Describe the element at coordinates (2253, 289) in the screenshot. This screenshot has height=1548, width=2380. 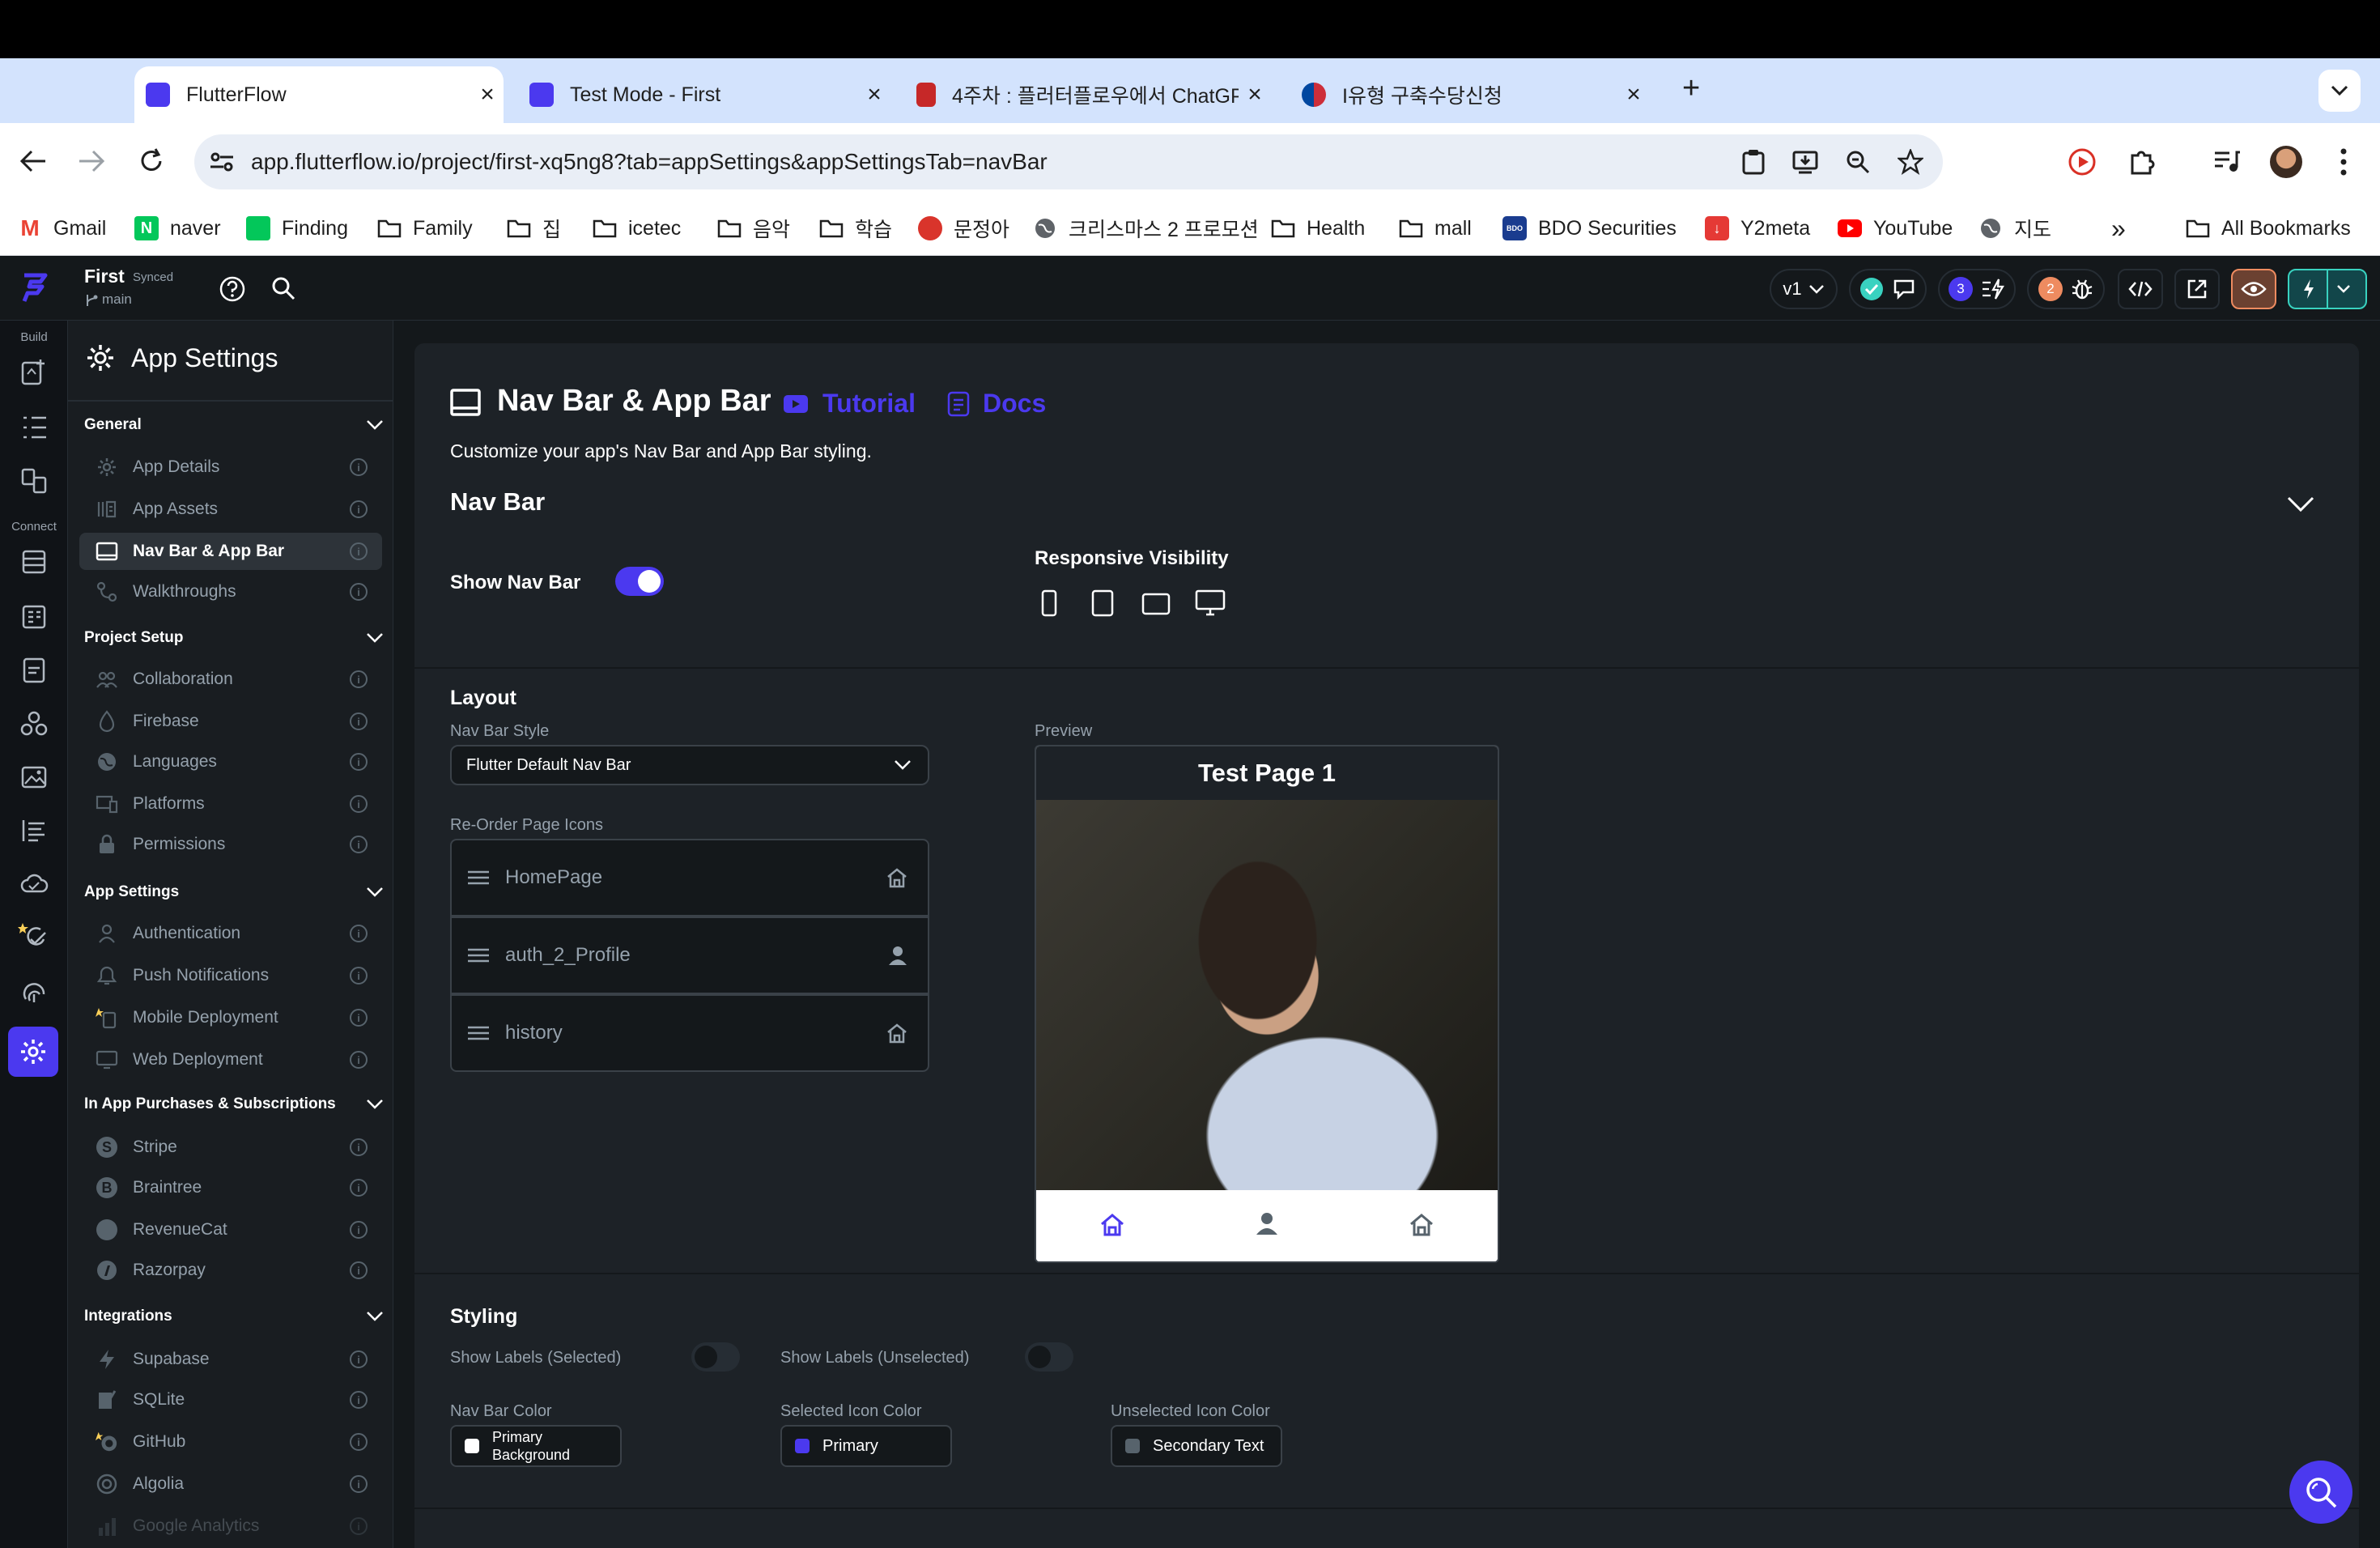
I see `preview-button` at that location.